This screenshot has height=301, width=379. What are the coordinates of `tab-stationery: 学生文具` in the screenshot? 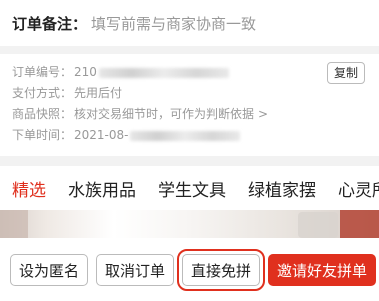 It's located at (192, 188).